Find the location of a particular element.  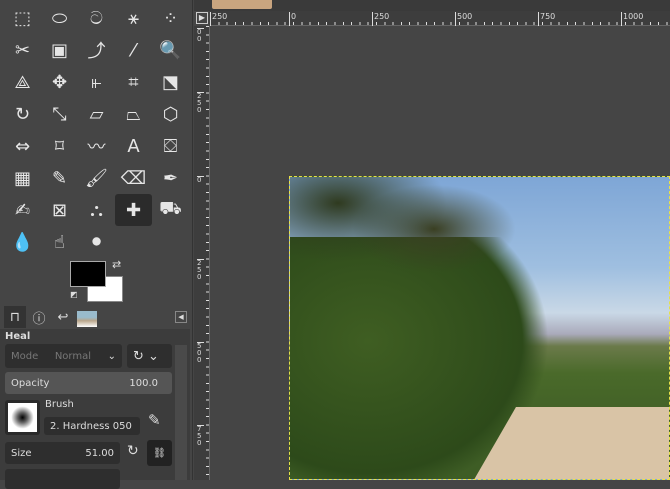

eraser-icon: ⌫ is located at coordinates (133, 178).